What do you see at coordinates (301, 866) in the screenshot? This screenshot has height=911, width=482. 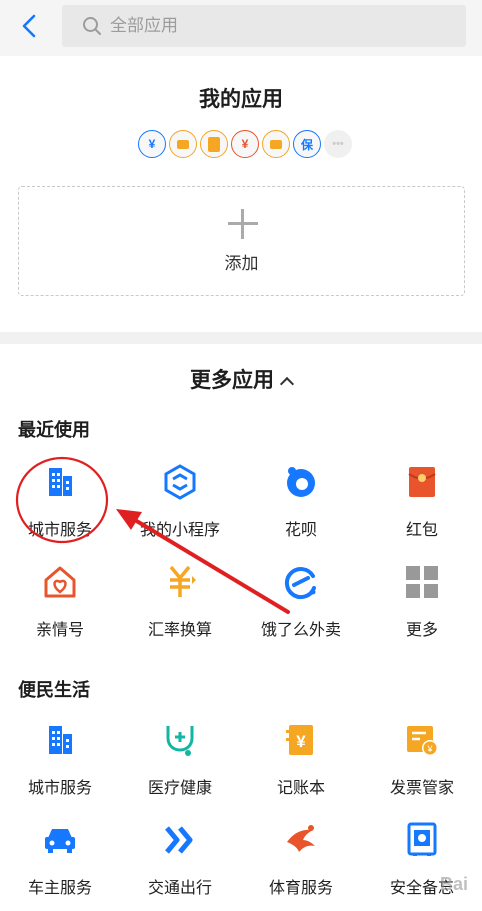 I see `app-item: 体育服务` at bounding box center [301, 866].